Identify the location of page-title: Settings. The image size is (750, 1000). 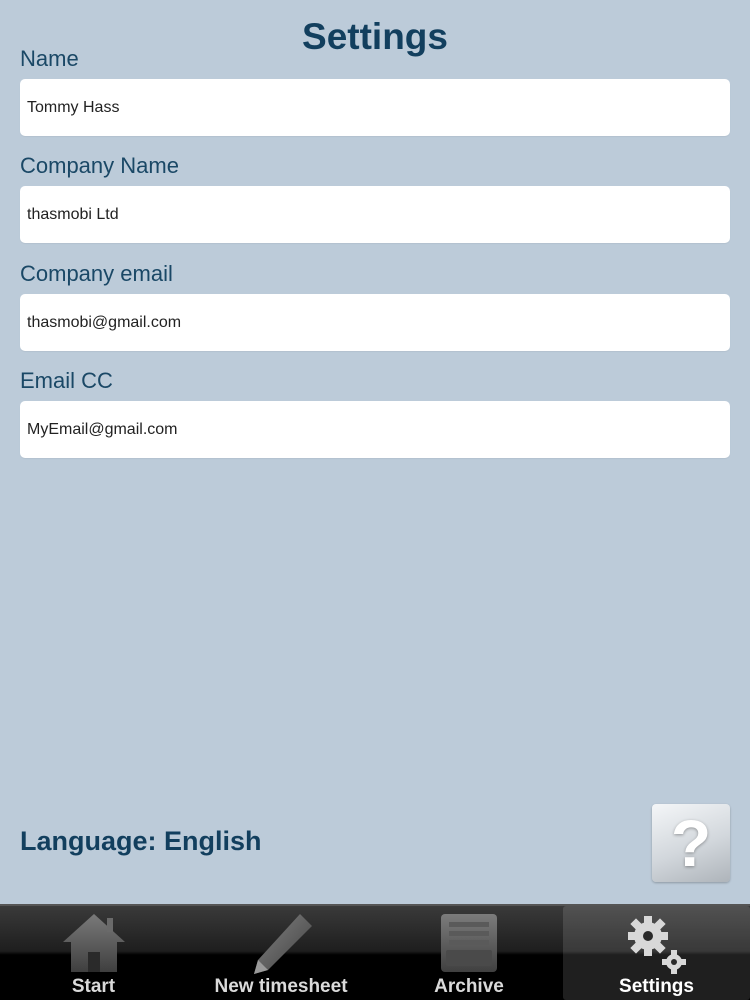
(375, 36).